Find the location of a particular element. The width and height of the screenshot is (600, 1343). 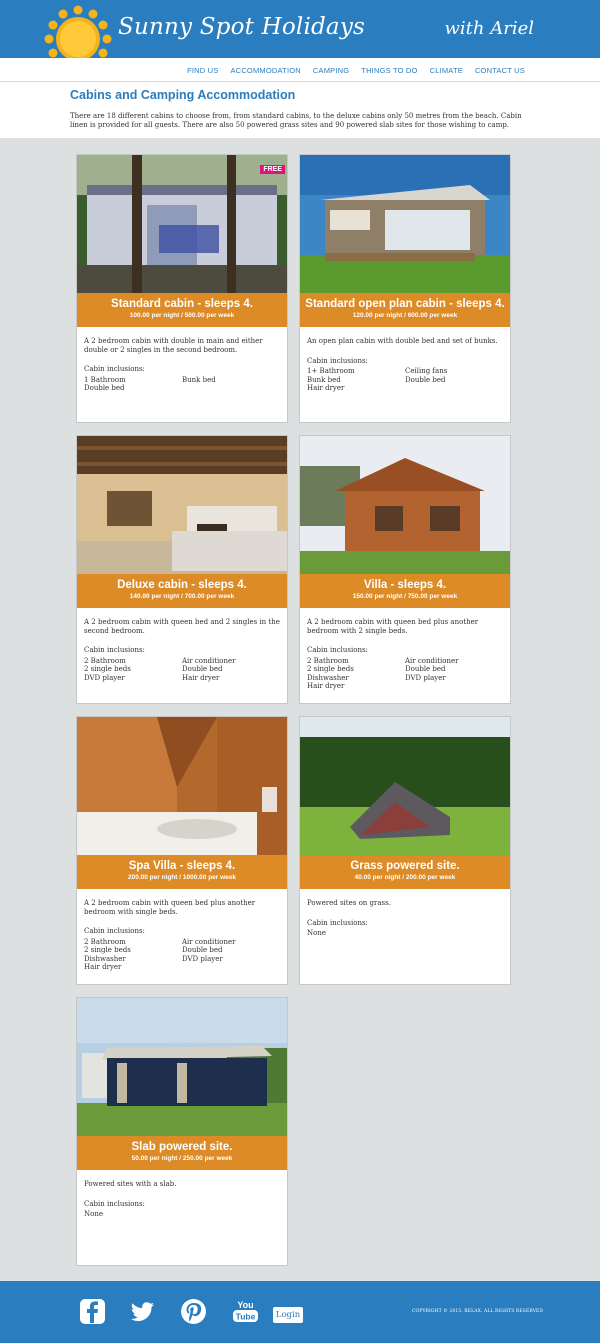

nav-climate: CLIMATE is located at coordinates (446, 70).